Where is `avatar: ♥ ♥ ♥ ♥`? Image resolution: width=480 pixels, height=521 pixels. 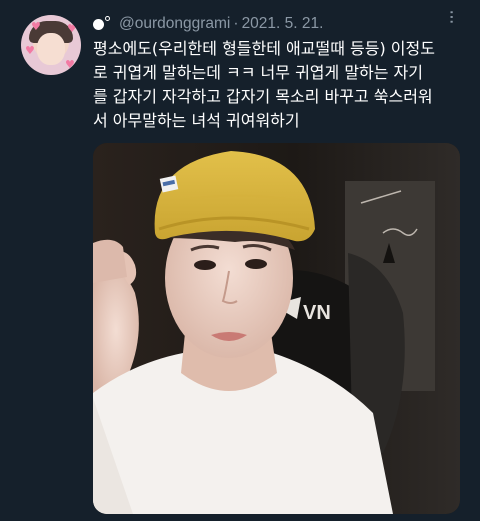
avatar: ♥ ♥ ♥ ♥ is located at coordinates (51, 45).